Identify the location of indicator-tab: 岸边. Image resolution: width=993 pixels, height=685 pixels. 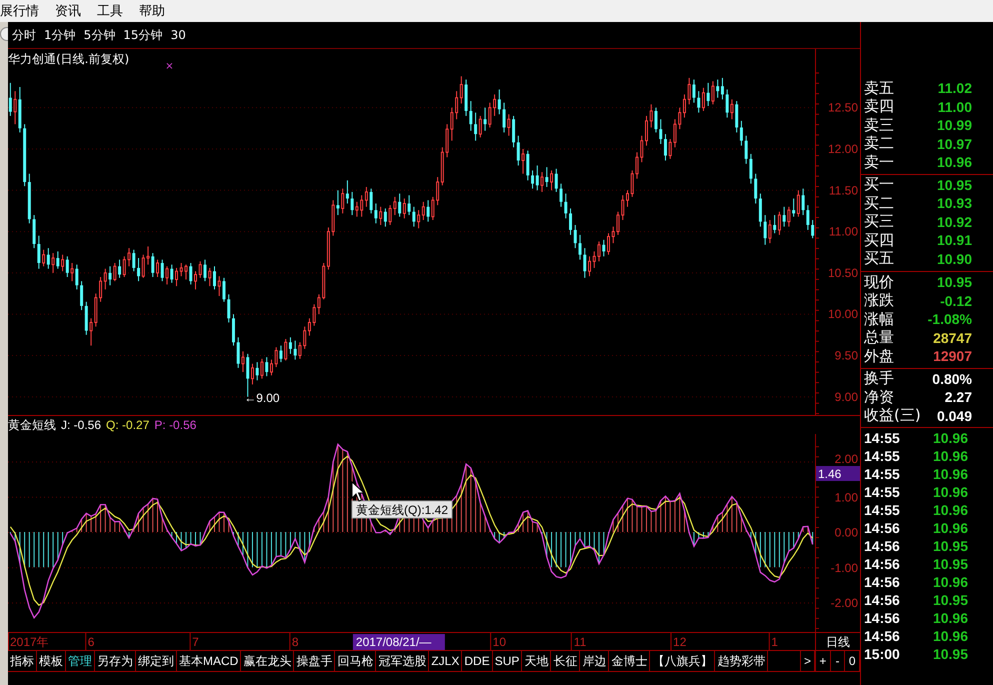
(595, 661).